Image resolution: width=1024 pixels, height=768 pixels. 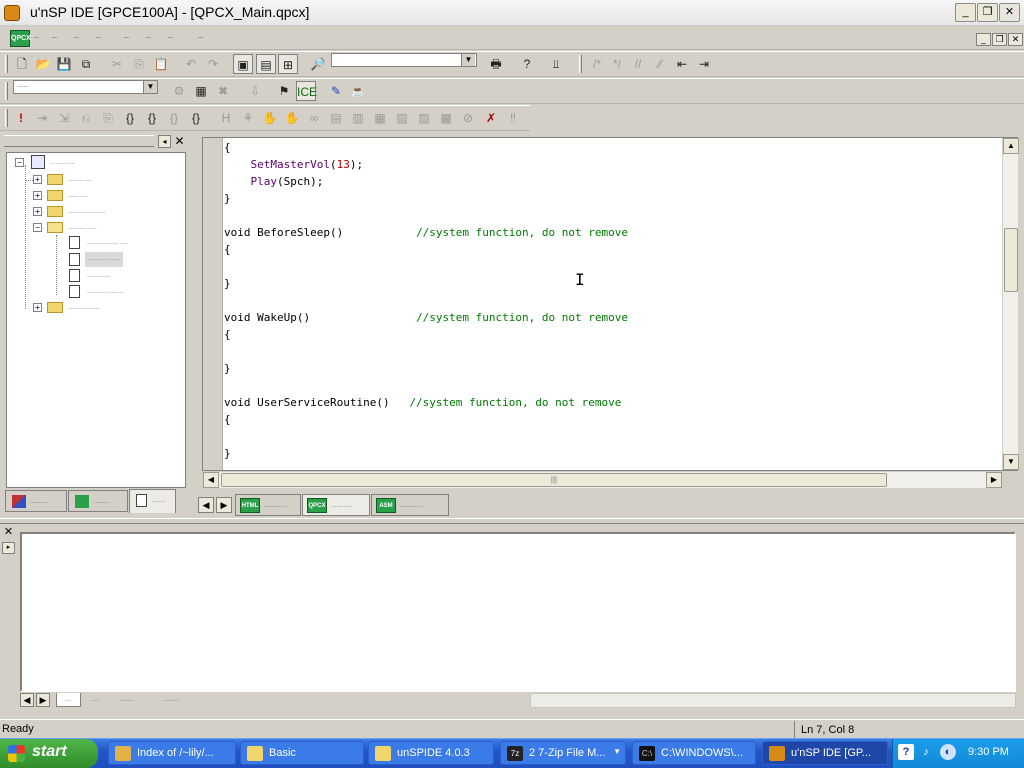 What do you see at coordinates (49, 753) in the screenshot?
I see `start-button: start` at bounding box center [49, 753].